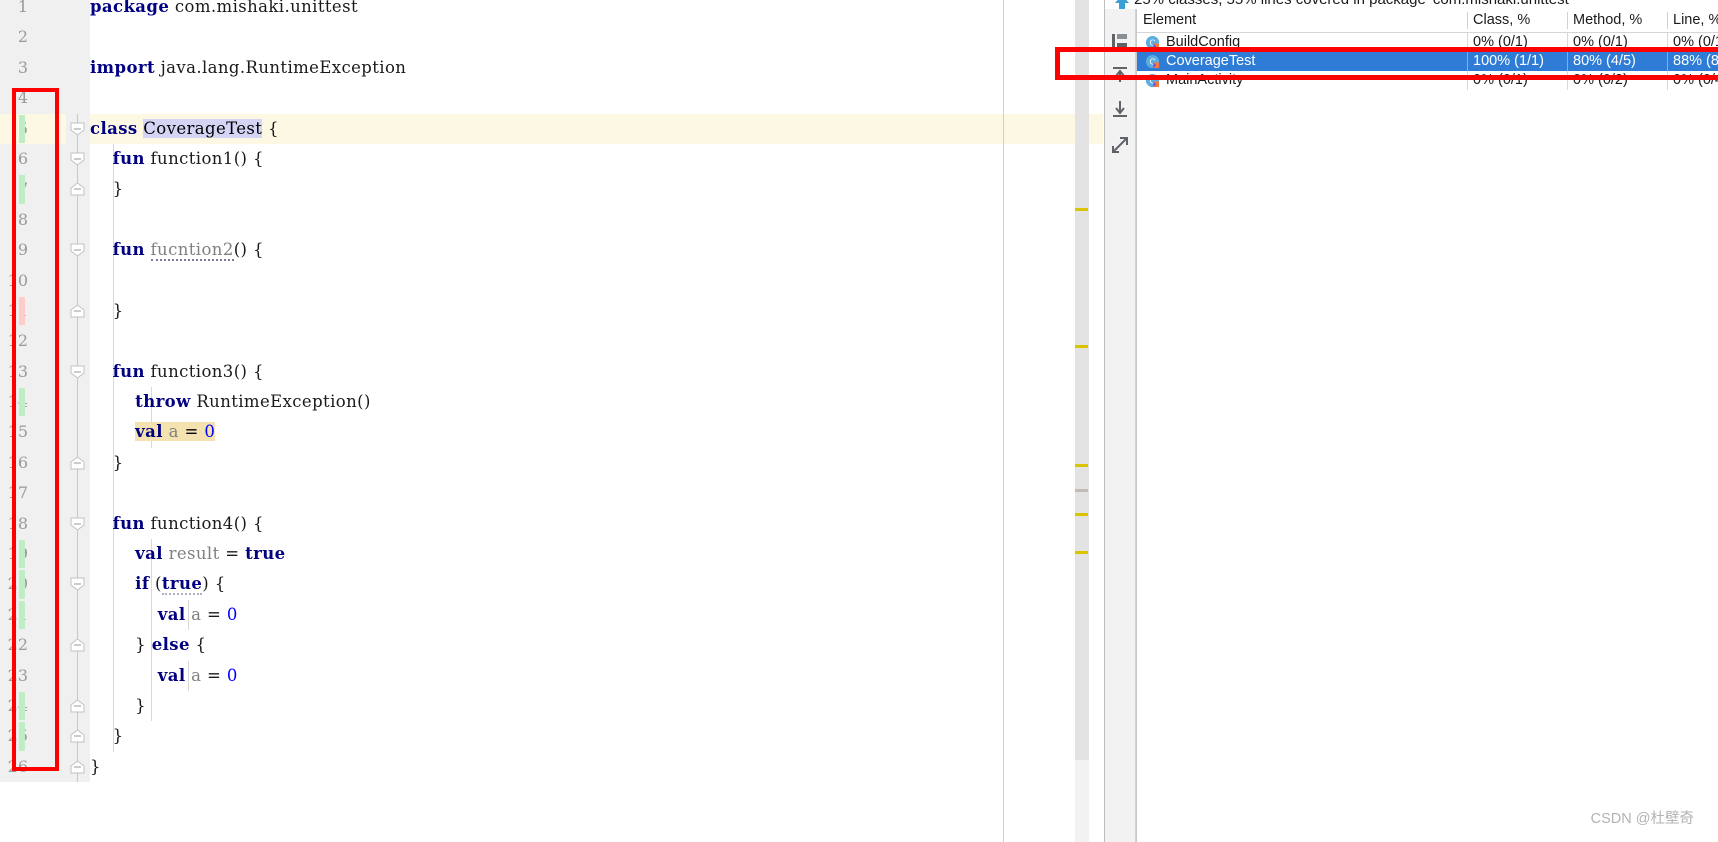 The image size is (1718, 842). I want to click on expand-all-icon, so click(1120, 75).